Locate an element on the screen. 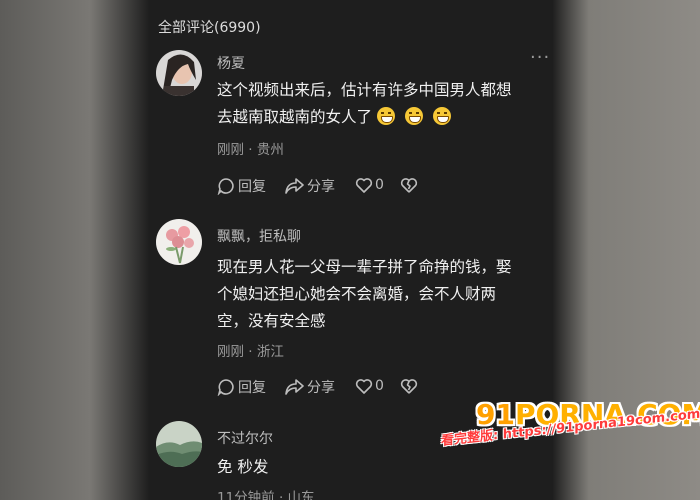 This screenshot has height=500, width=700. comment-text: 免 秒发 is located at coordinates (243, 467).